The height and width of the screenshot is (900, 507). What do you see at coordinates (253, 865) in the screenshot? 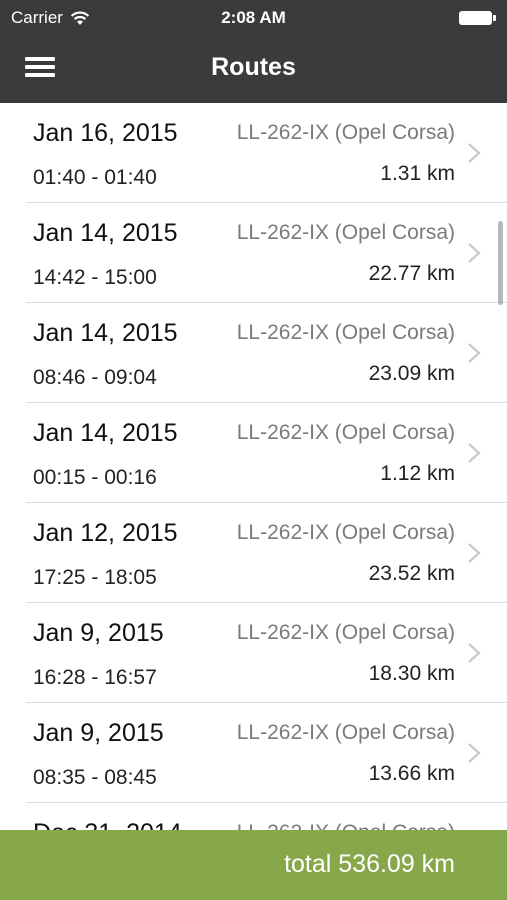
I see `total-distance-bar: total 536.09 km` at bounding box center [253, 865].